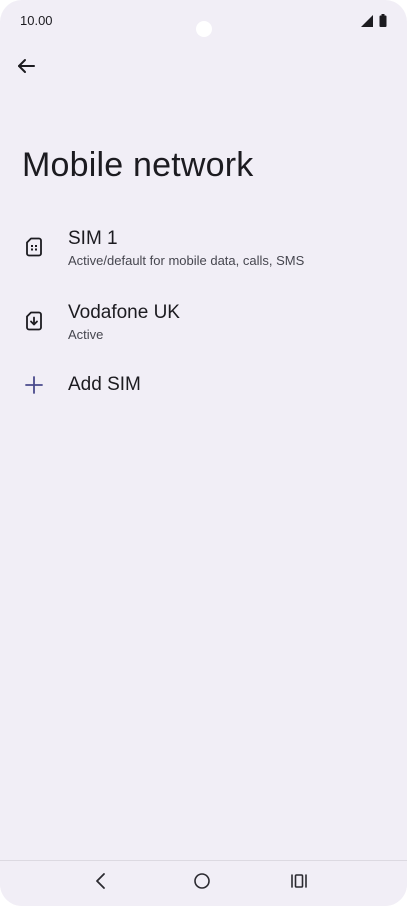 Image resolution: width=407 pixels, height=906 pixels. What do you see at coordinates (124, 312) in the screenshot?
I see `list-item-title: Vodafone UK` at bounding box center [124, 312].